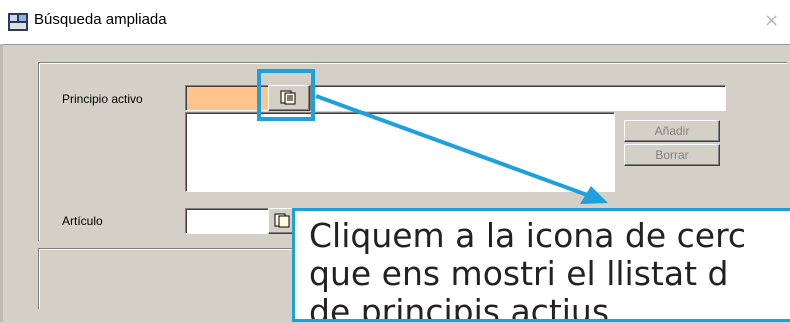 The width and height of the screenshot is (790, 323). I want to click on callout-line-2: que ens mostri el llistat d, so click(519, 273).